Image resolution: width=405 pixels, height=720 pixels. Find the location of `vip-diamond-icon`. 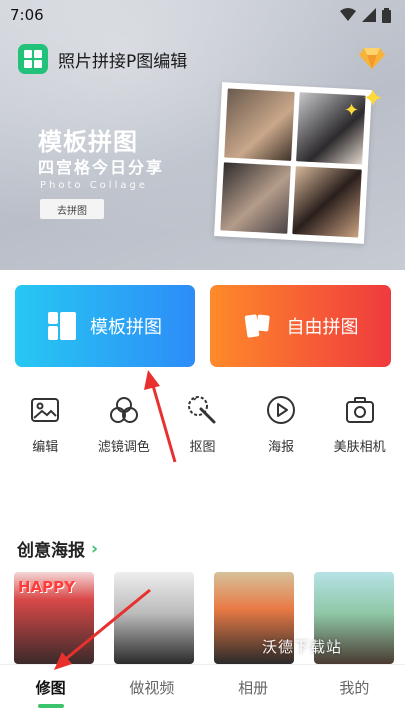

vip-diamond-icon is located at coordinates (372, 58).